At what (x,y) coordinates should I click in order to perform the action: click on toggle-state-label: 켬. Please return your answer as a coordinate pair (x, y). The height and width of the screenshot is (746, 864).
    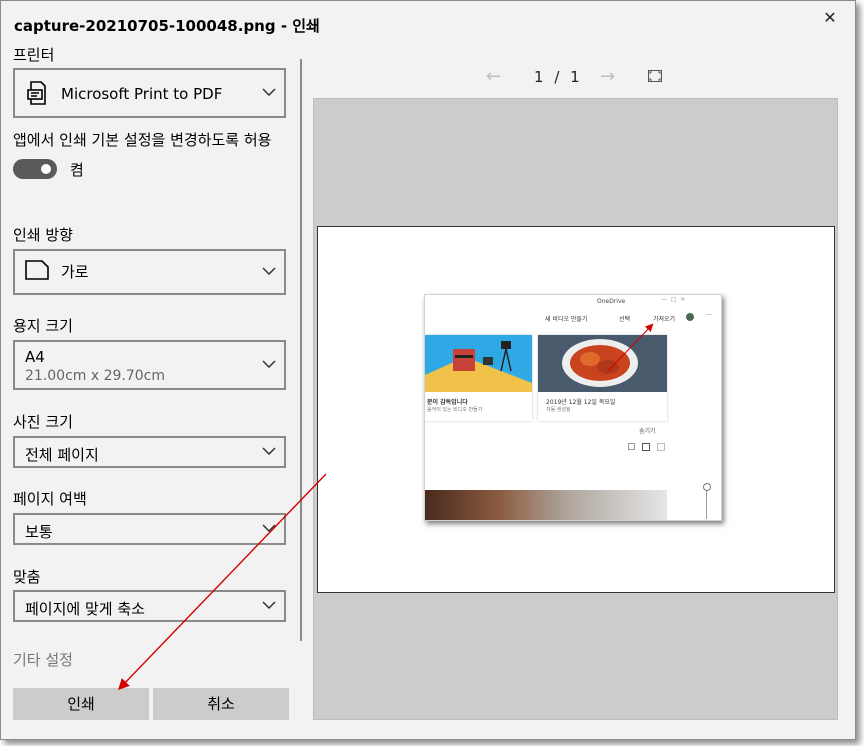
    Looking at the image, I should click on (77, 170).